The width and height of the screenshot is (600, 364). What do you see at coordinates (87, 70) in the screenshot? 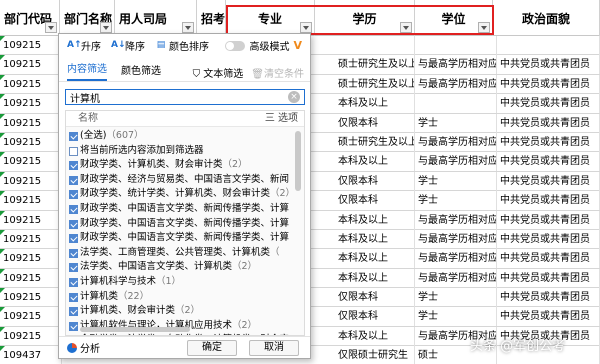
I see `tab-content-filter: 内容筛选` at bounding box center [87, 70].